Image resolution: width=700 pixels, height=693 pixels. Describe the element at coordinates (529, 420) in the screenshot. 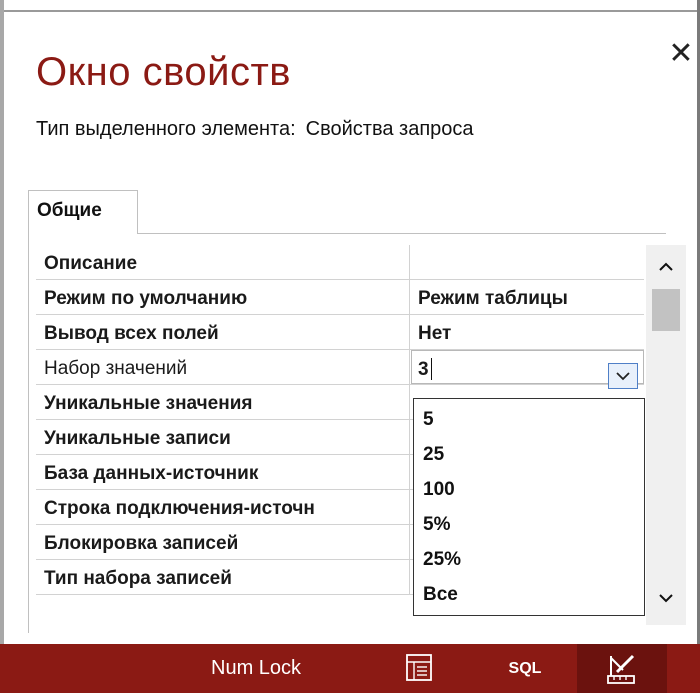

I see `dropdown-option: 5` at that location.